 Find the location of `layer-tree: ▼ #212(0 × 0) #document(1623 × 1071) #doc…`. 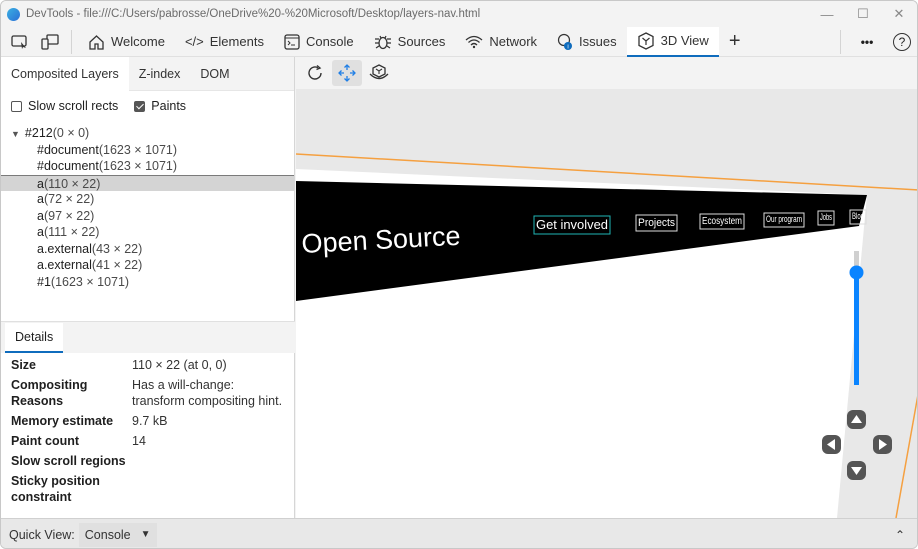

layer-tree: ▼ #212(0 × 0) #document(1623 × 1071) #doc… is located at coordinates (147, 205).